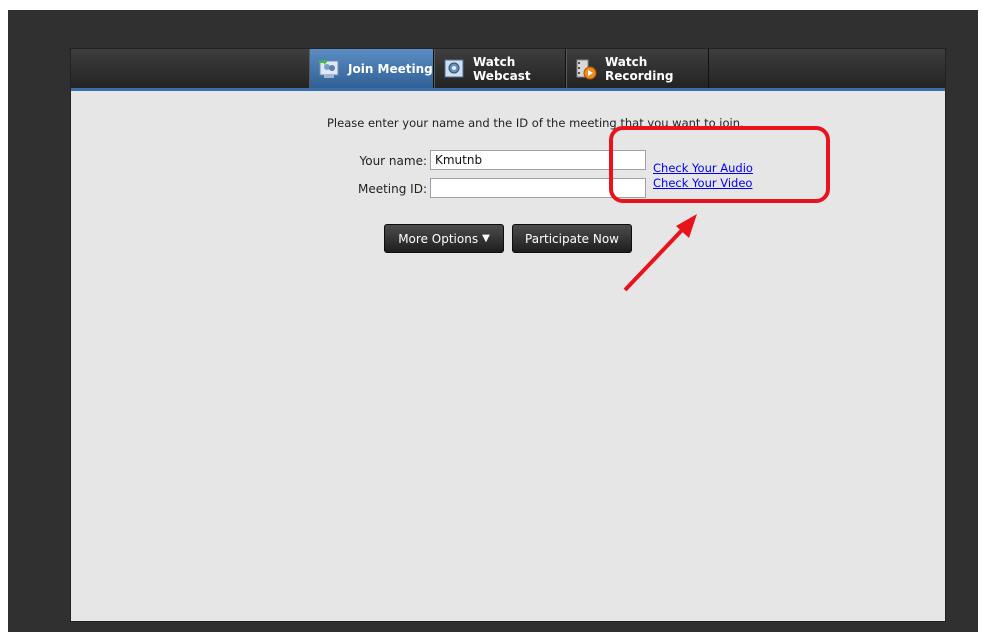 Image resolution: width=982 pixels, height=637 pixels. I want to click on annotation-highlight-box, so click(719, 164).